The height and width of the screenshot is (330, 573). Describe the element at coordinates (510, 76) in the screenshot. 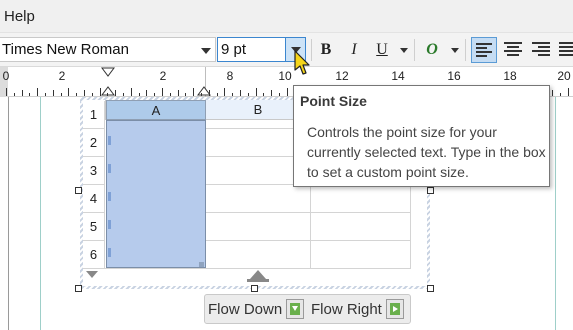

I see `ruler-label: 18` at that location.